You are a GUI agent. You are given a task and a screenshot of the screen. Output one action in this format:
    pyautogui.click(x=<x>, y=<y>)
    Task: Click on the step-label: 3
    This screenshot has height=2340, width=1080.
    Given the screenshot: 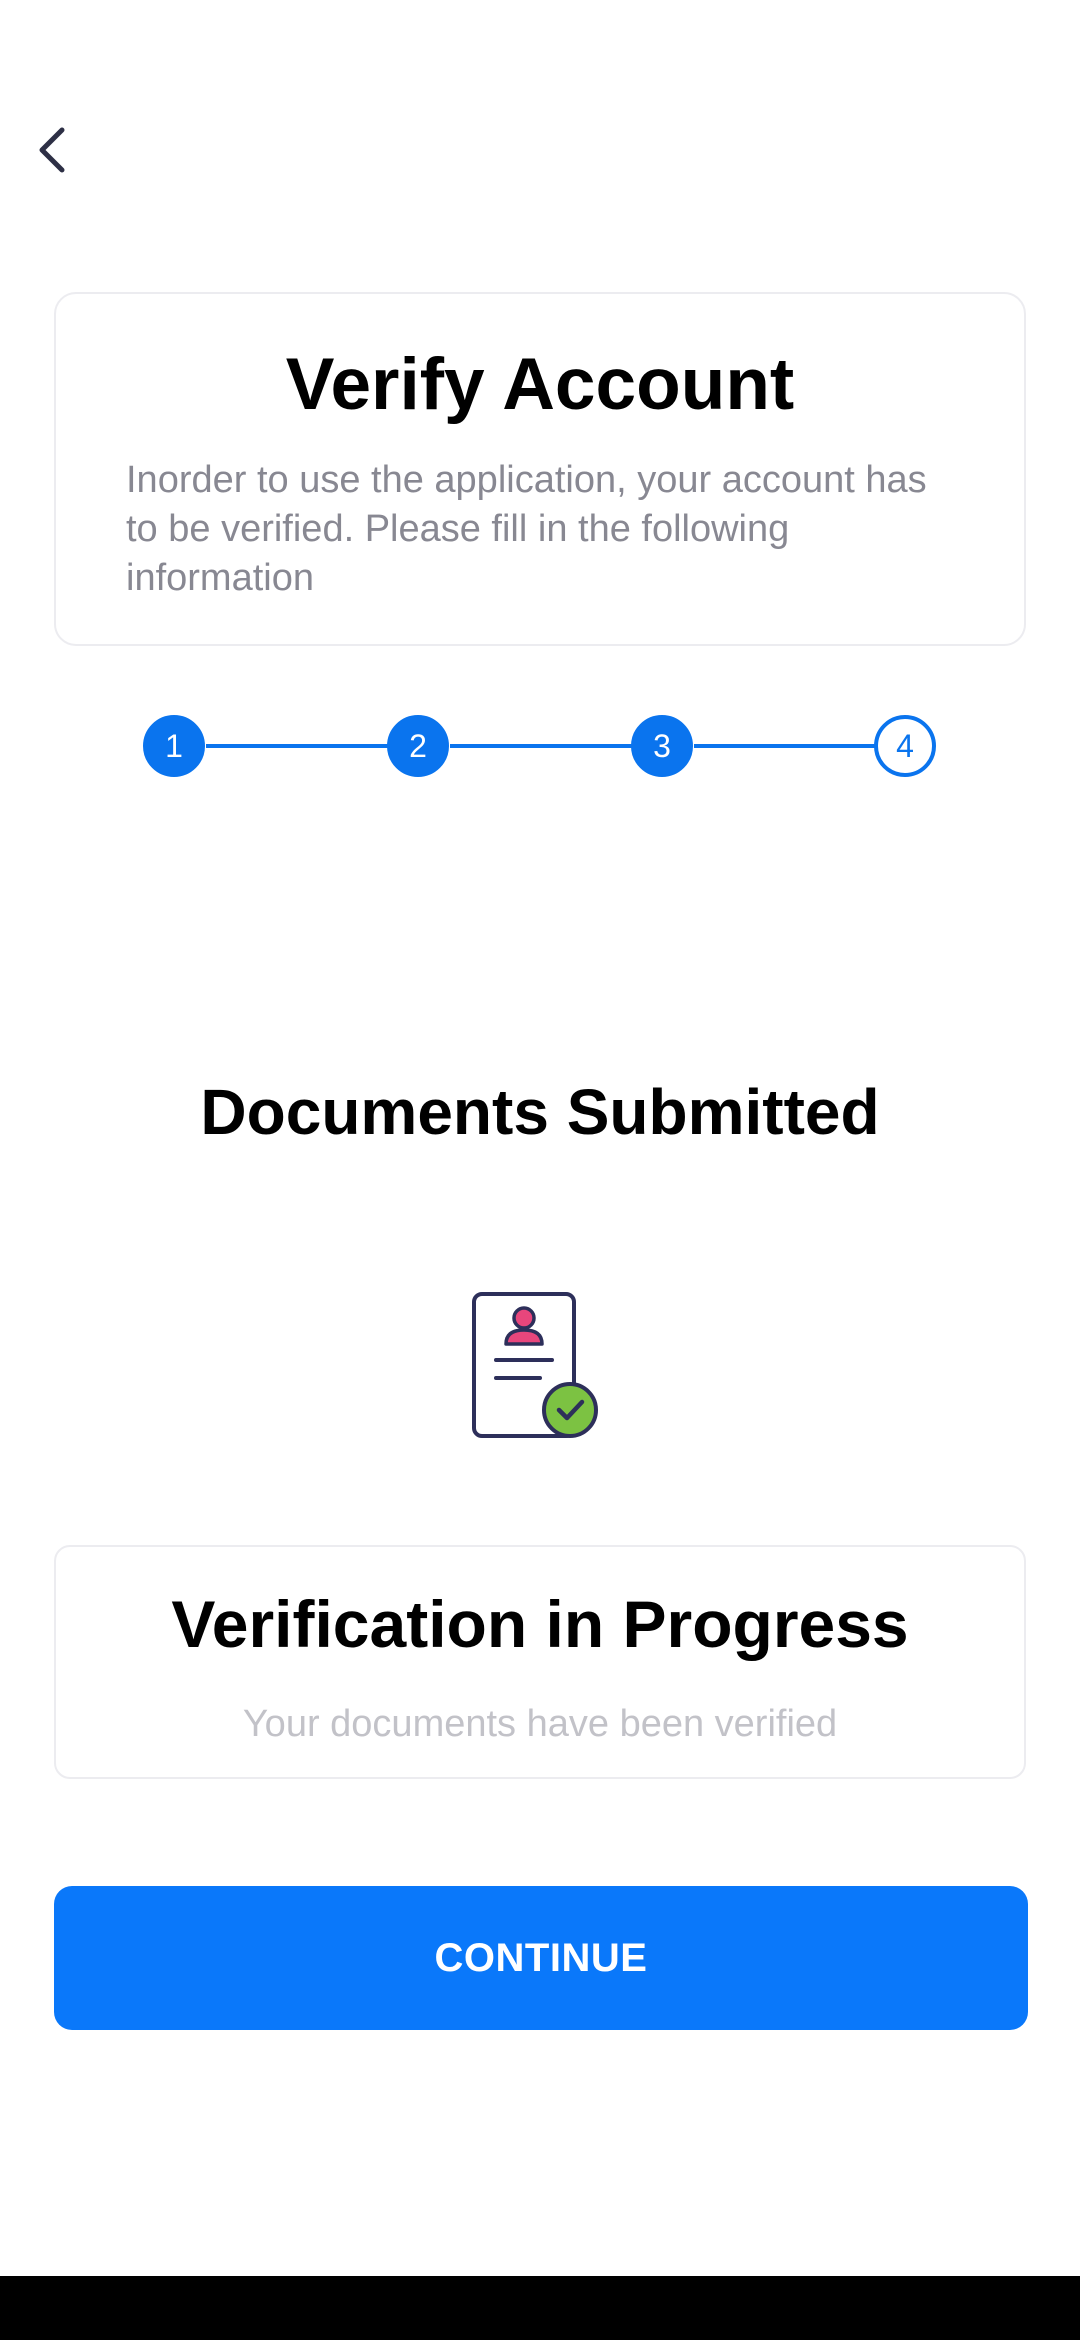 What is the action you would take?
    pyautogui.click(x=662, y=746)
    